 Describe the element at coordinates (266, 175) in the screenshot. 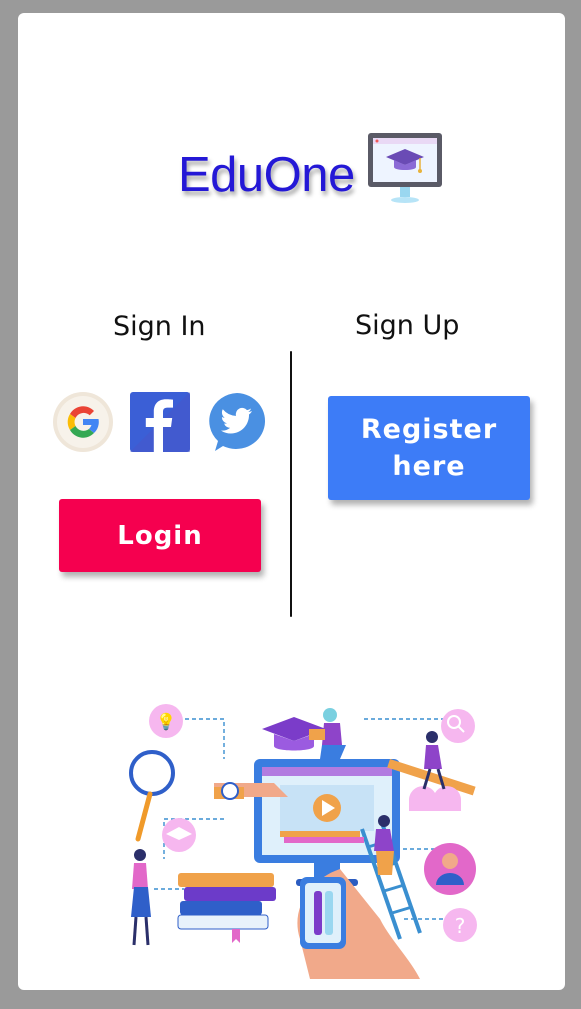

I see `app-logo-text: EduOne` at that location.